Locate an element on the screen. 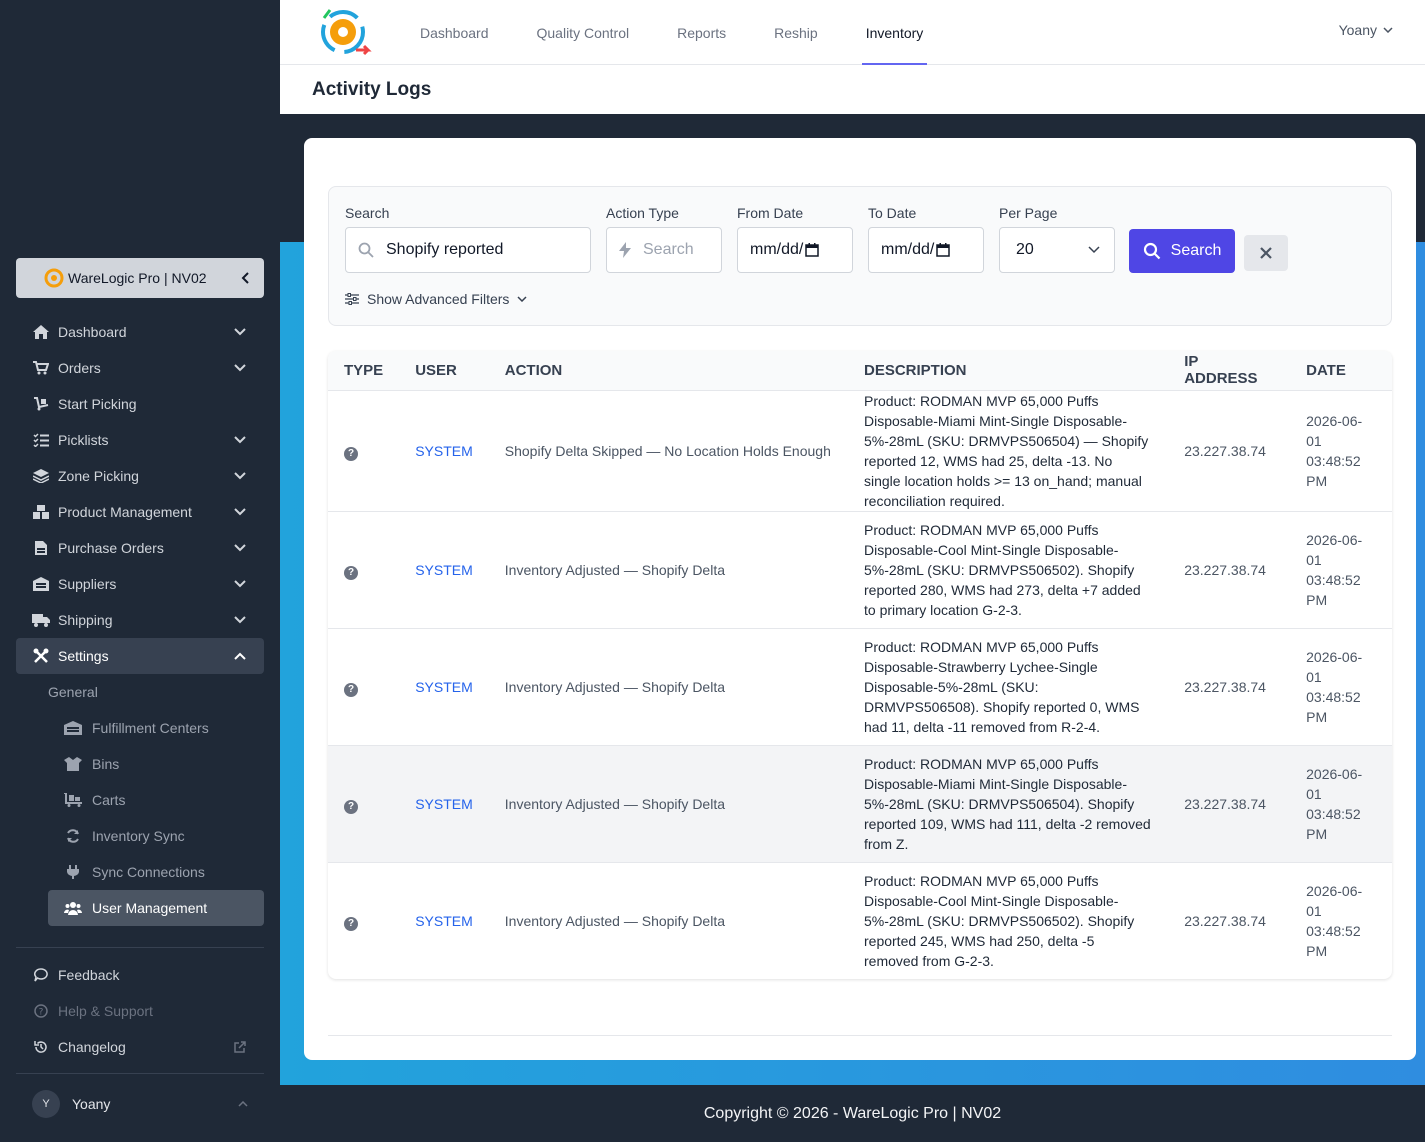 The image size is (1425, 1142). column-header-type: TYPE is located at coordinates (364, 371).